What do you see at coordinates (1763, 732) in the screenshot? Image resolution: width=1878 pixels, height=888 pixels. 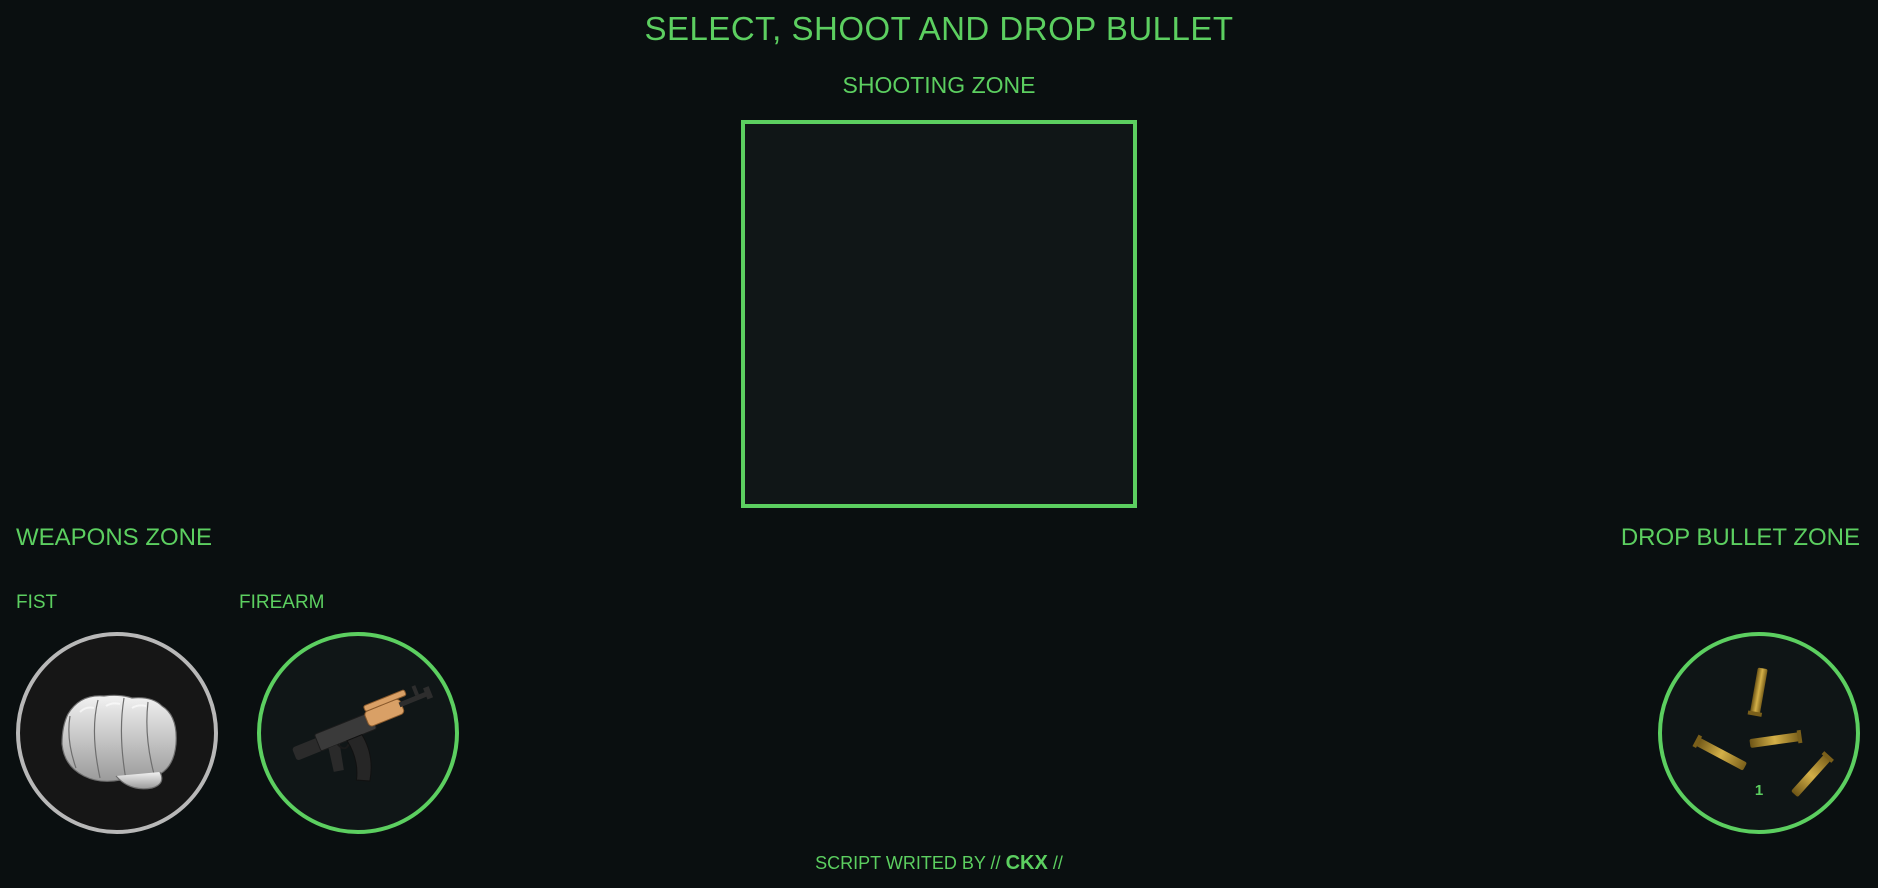 I see `bullet-casings-icon` at bounding box center [1763, 732].